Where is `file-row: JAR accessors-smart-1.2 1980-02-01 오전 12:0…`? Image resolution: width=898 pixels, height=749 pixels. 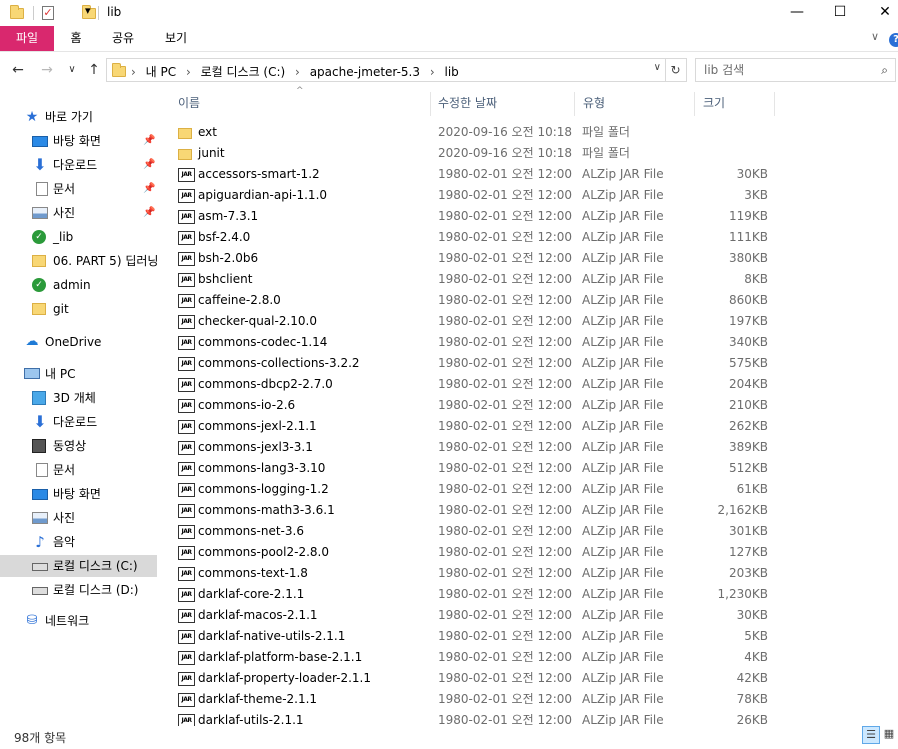
file-row: JAR accessors-smart-1.2 1980-02-01 오전 12:0… is located at coordinates (529, 174).